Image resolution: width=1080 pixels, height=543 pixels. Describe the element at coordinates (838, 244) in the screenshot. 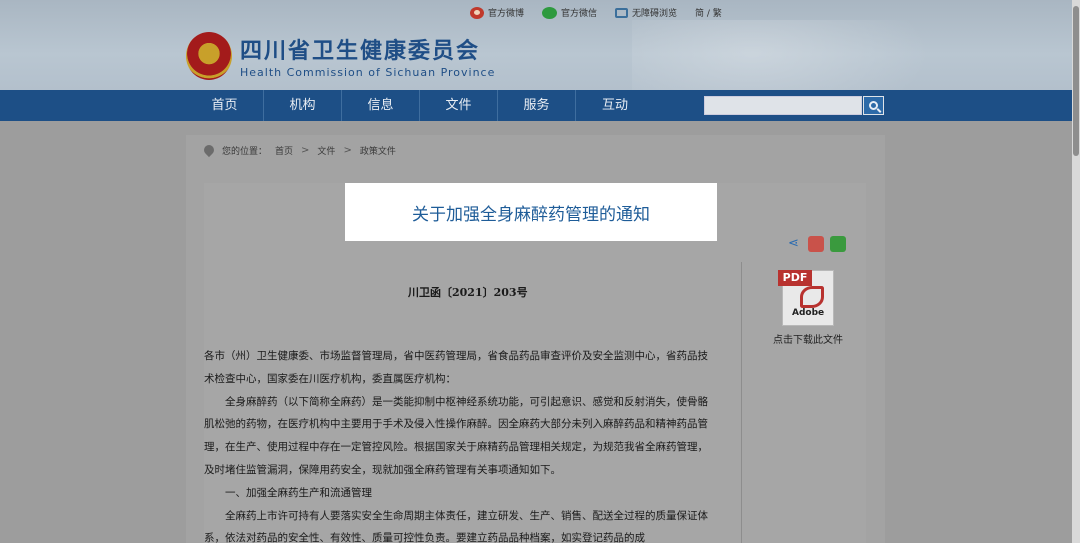

I see `wechat-share-icon` at that location.